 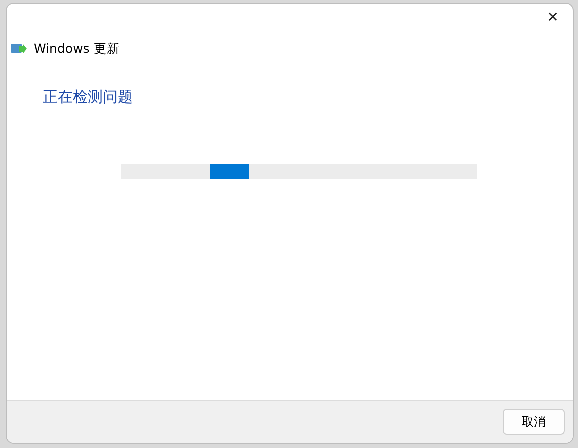 I want to click on cancel-button: 取消, so click(x=534, y=422).